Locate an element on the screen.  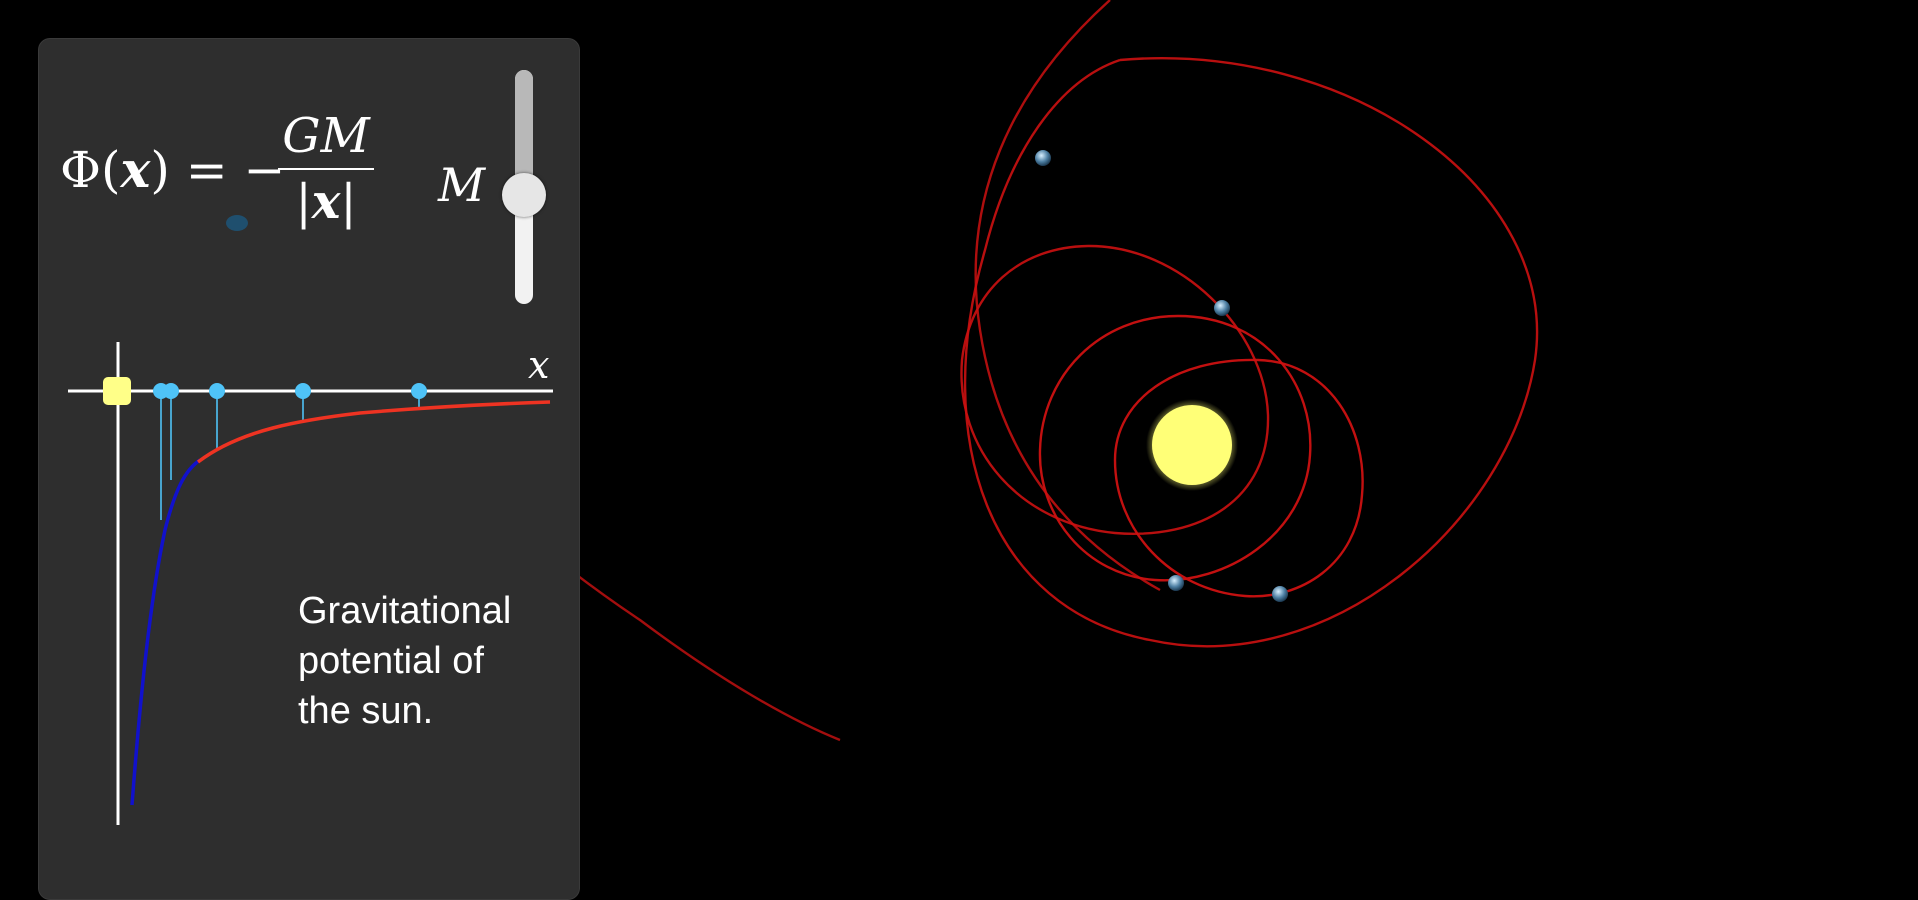
potential-graph is located at coordinates (310, 583).